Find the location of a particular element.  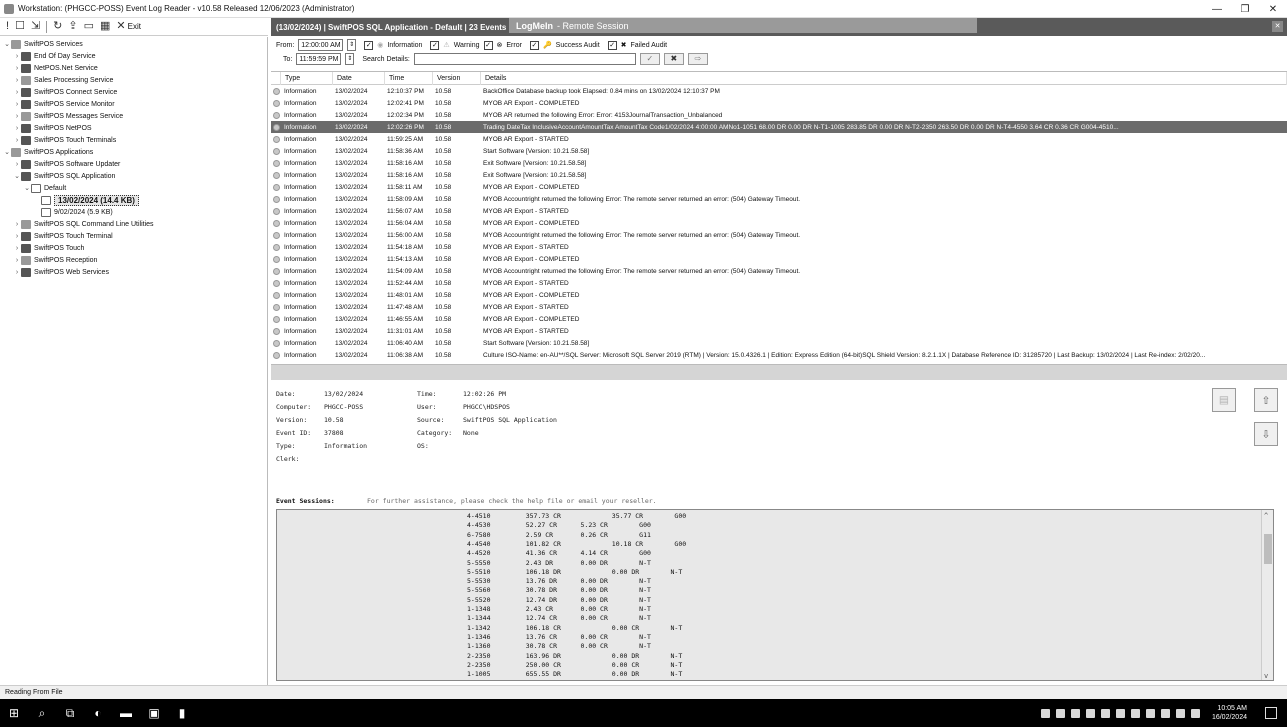

start-windows-icon: ⊞ is located at coordinates (14, 713).